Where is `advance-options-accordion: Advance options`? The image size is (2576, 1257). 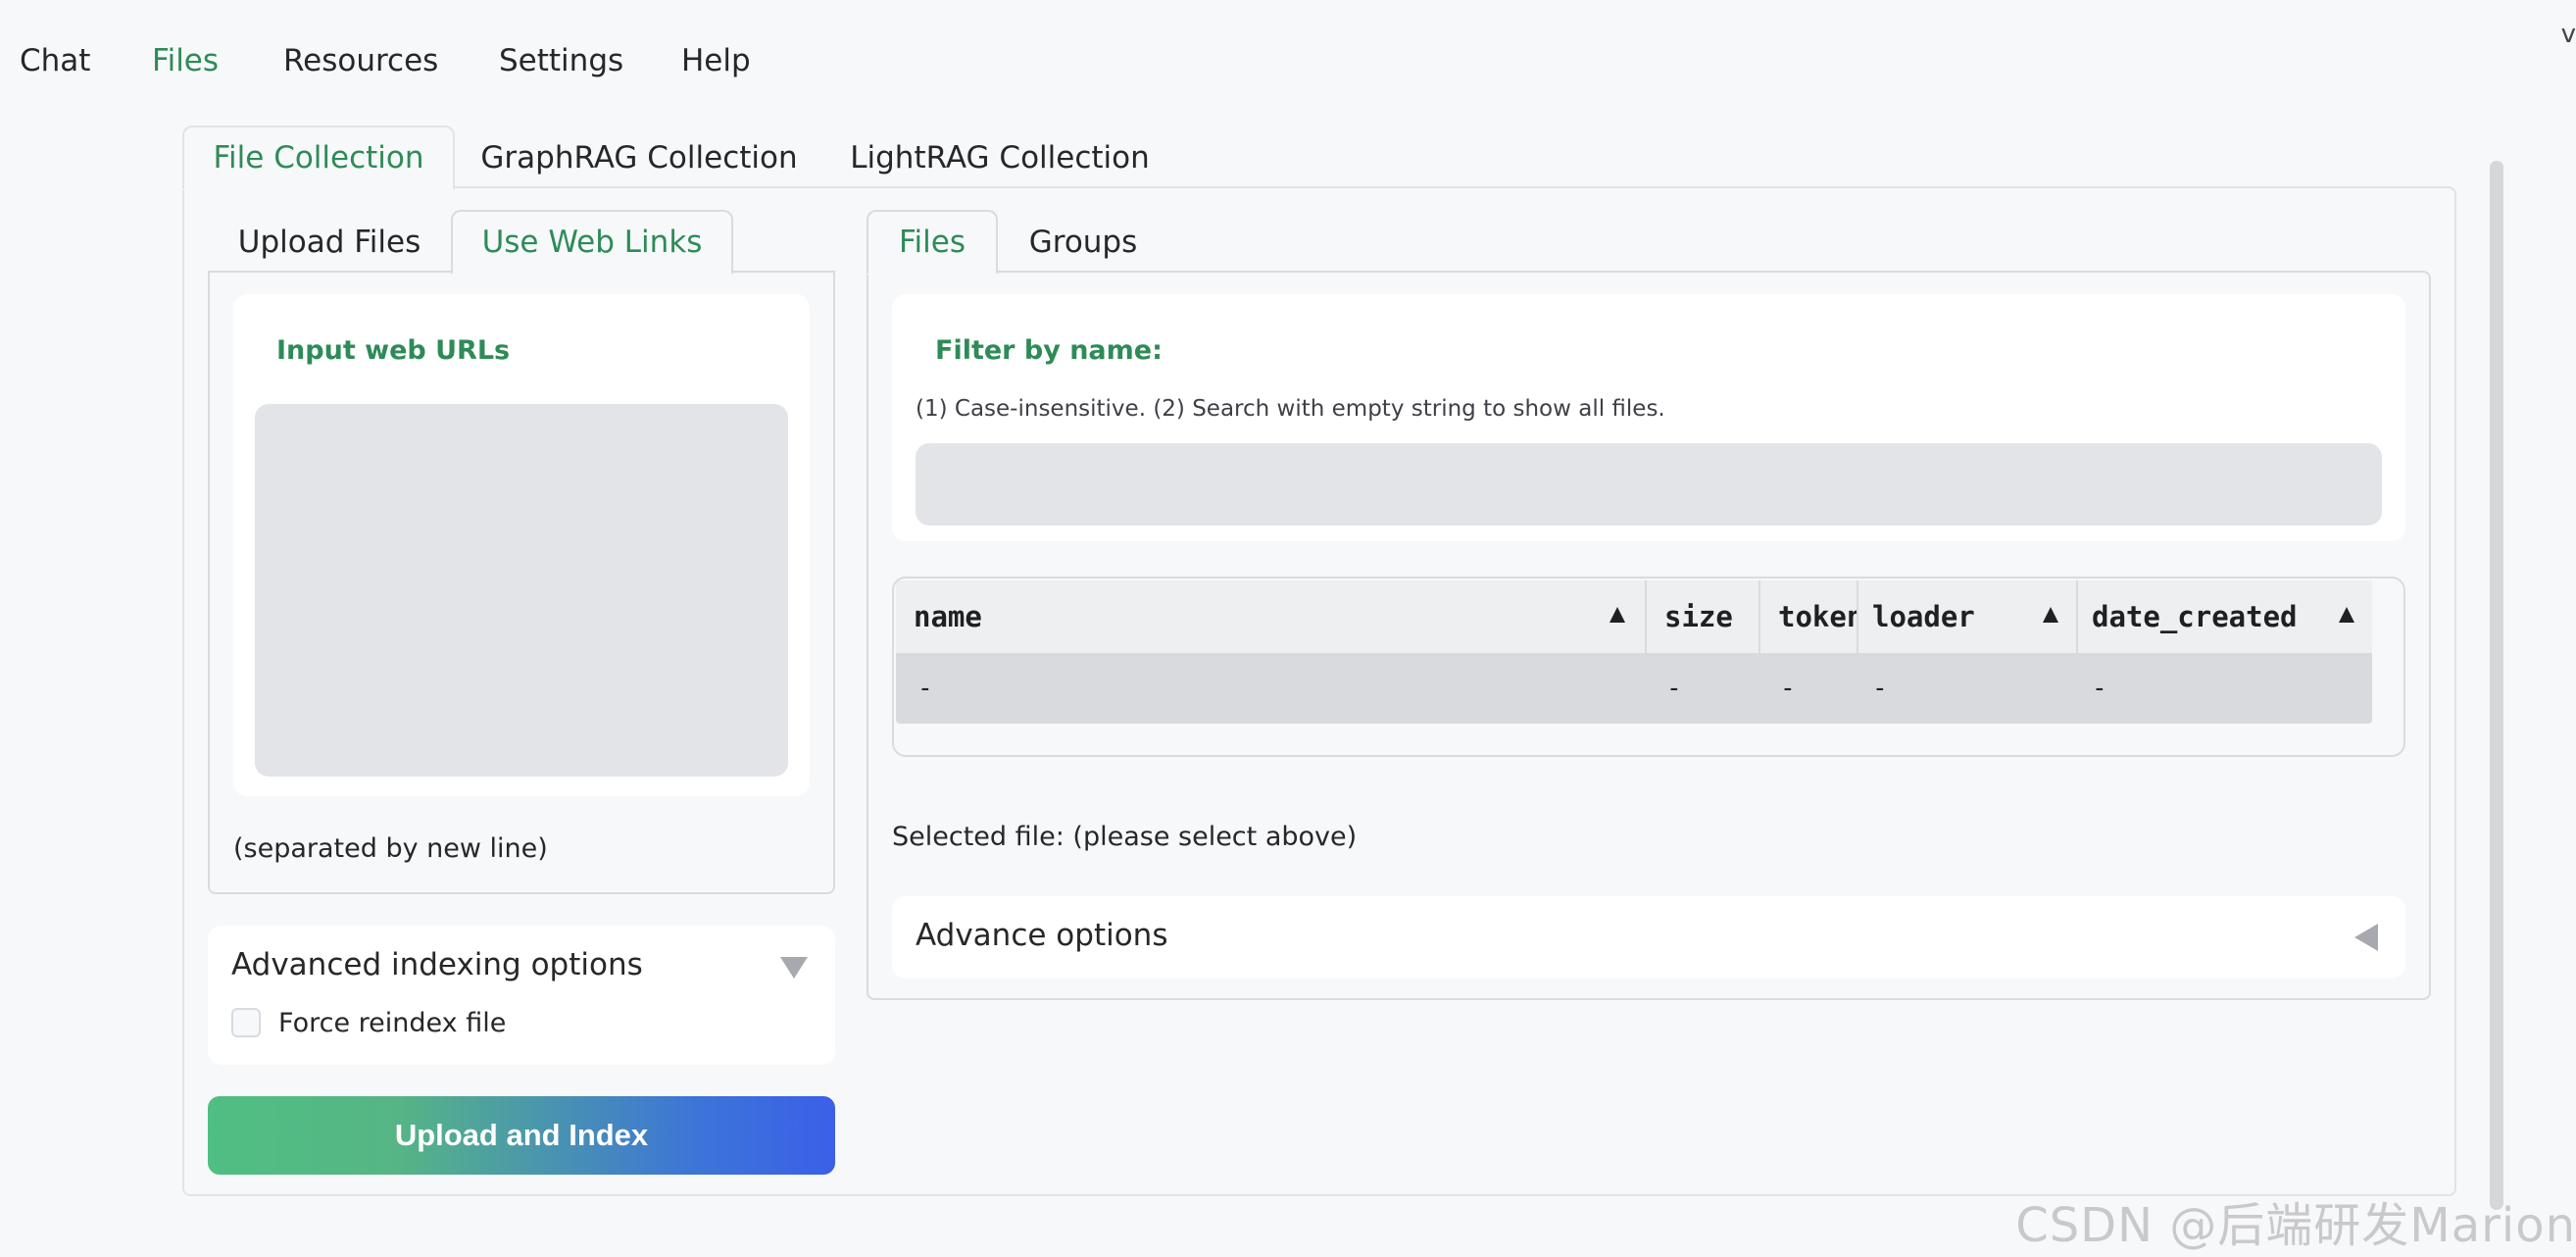 advance-options-accordion: Advance options is located at coordinates (1648, 938).